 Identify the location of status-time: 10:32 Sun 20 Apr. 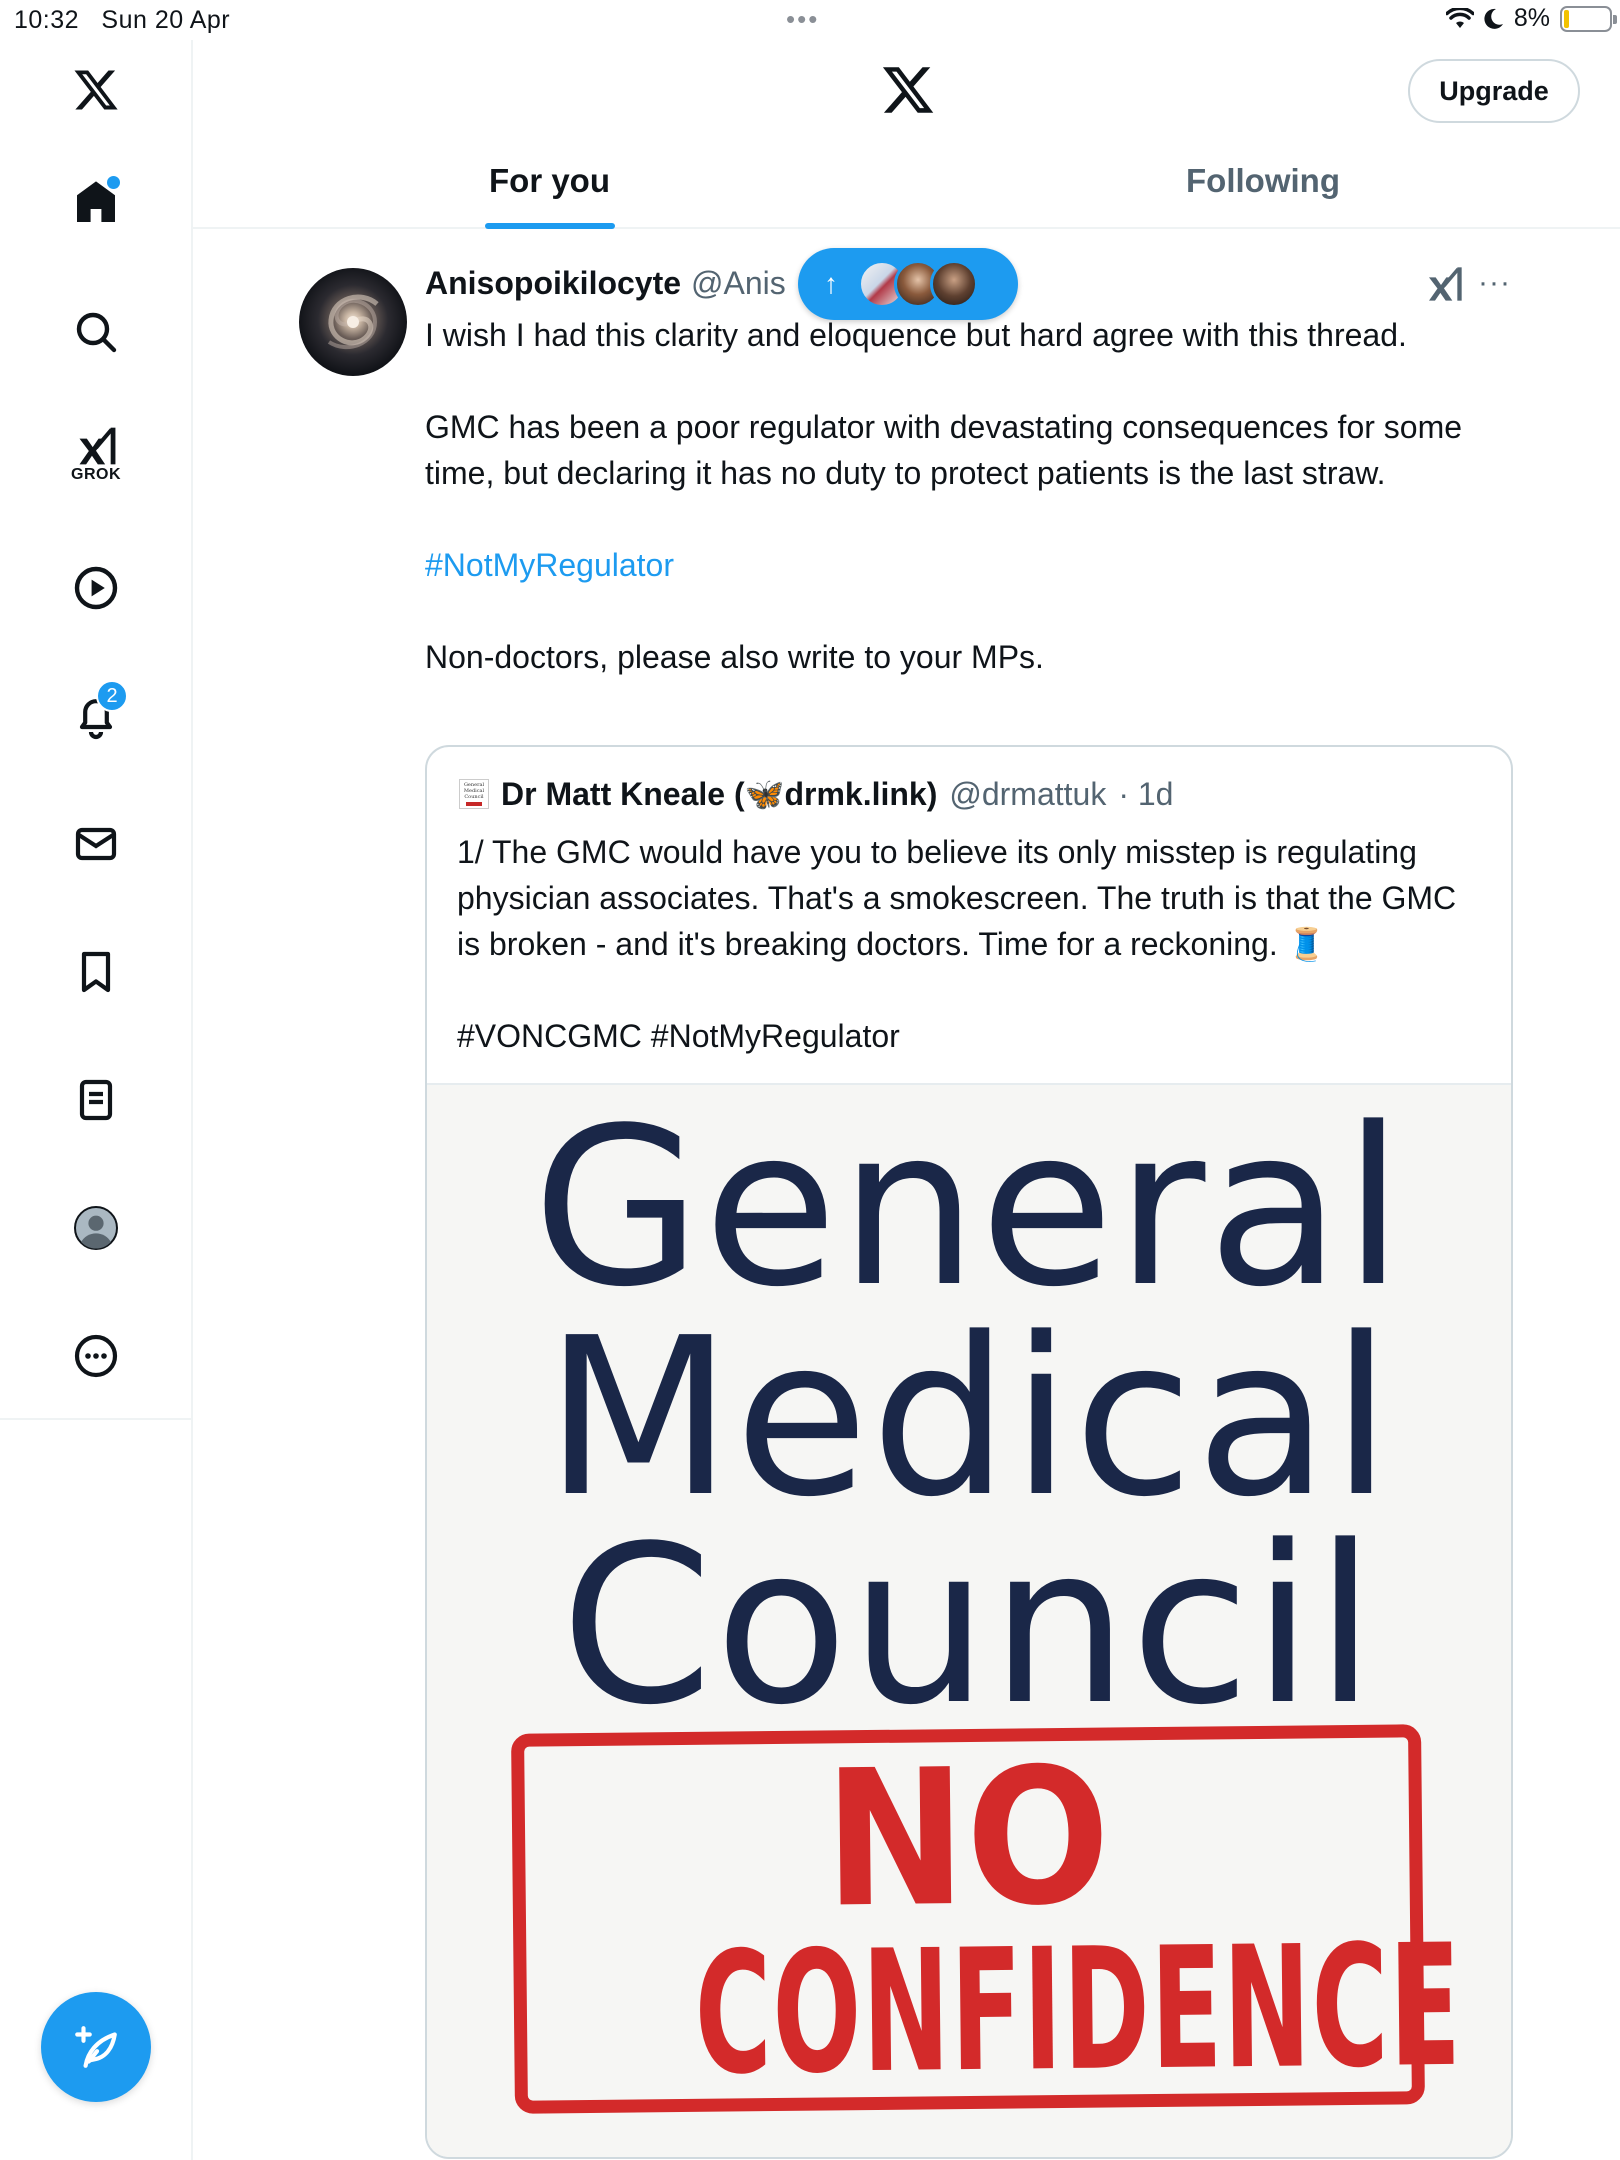
(122, 20).